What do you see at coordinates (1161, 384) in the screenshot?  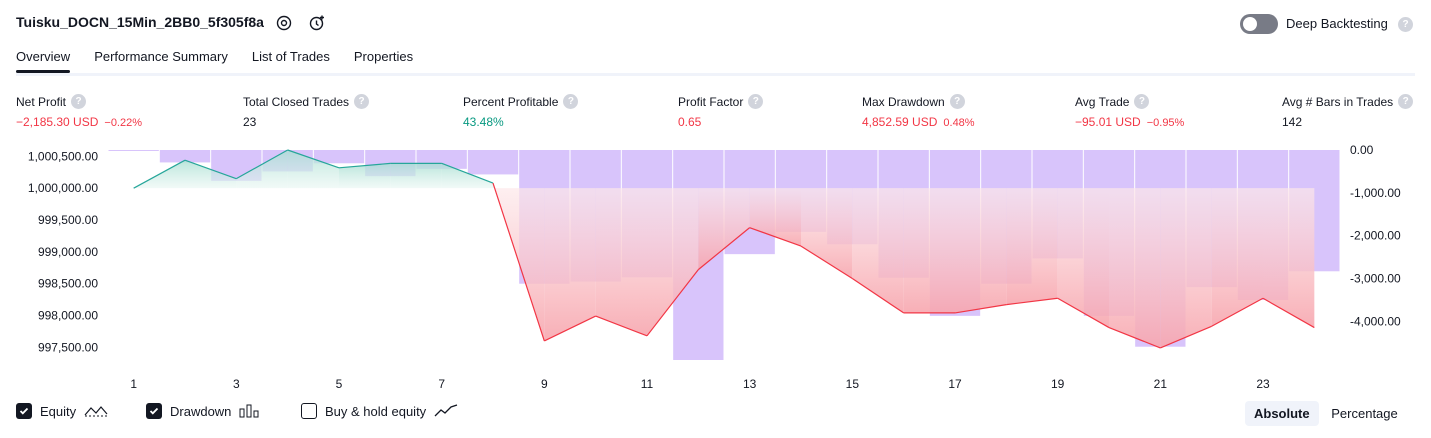 I see `x-axis-tick-label: 21` at bounding box center [1161, 384].